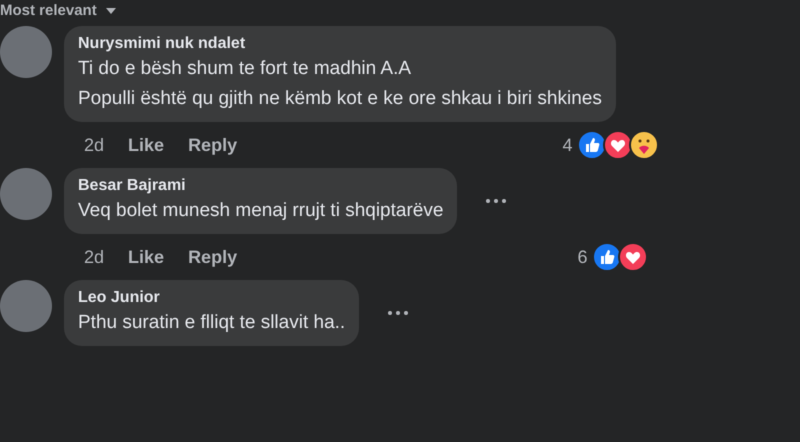 Image resolution: width=800 pixels, height=442 pixels. What do you see at coordinates (110, 11) in the screenshot?
I see `caret-icon` at bounding box center [110, 11].